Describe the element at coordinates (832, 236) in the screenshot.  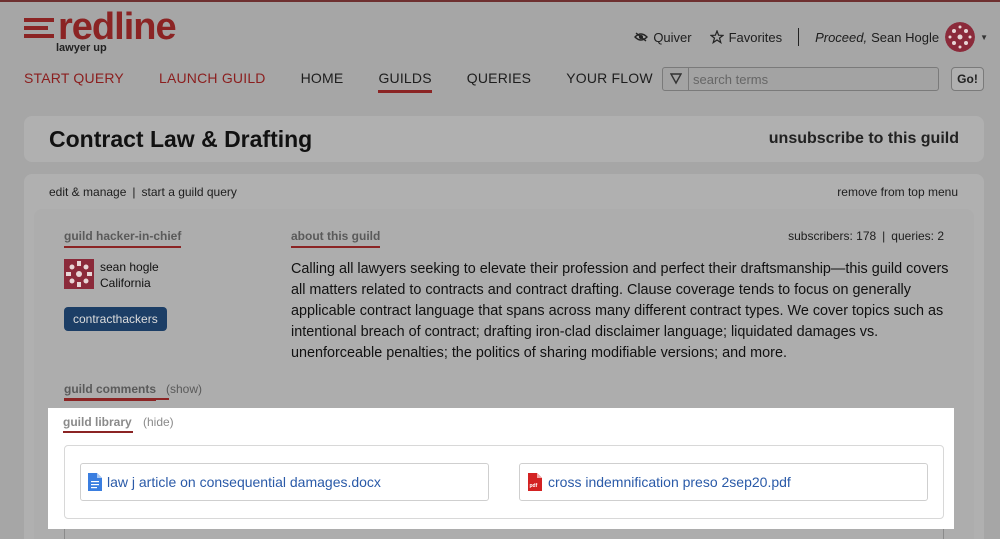
I see `subscribers-count: subscribers: 178` at that location.